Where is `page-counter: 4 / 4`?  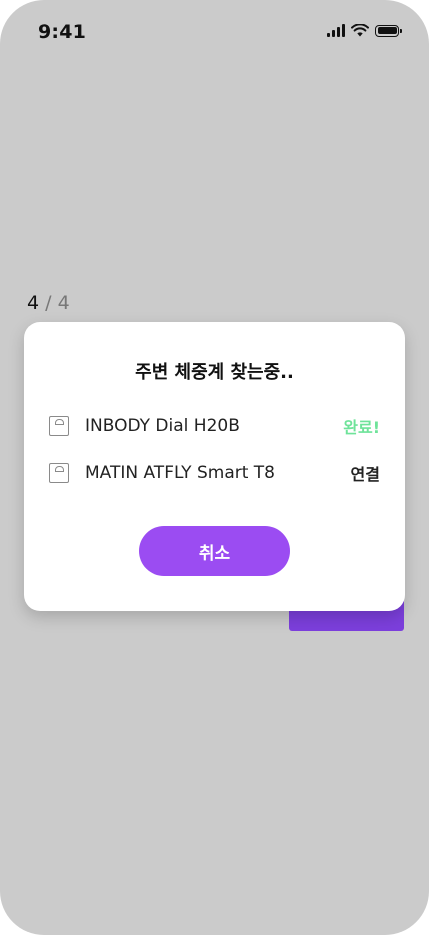
page-counter: 4 / 4 is located at coordinates (48, 303).